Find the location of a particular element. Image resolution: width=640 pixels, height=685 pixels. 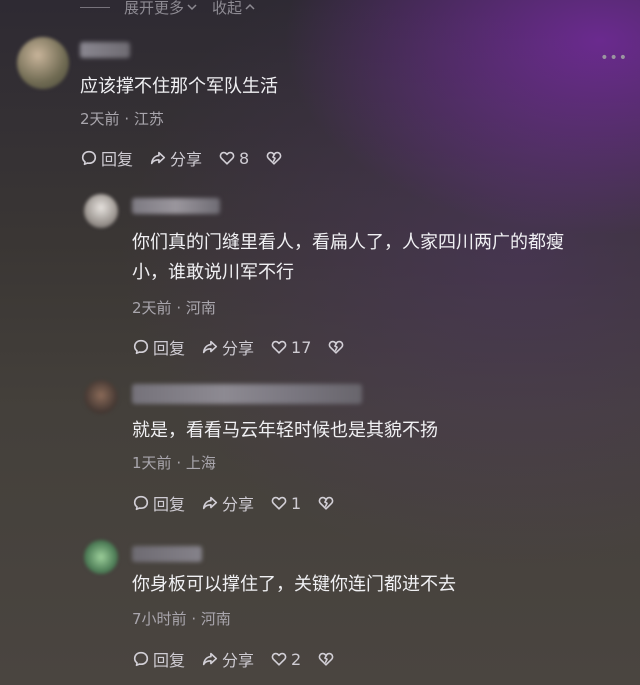

comment-text-line: 你们真的门缝里看人，看扁人了，人家四川两广的都瘦 is located at coordinates (348, 242).